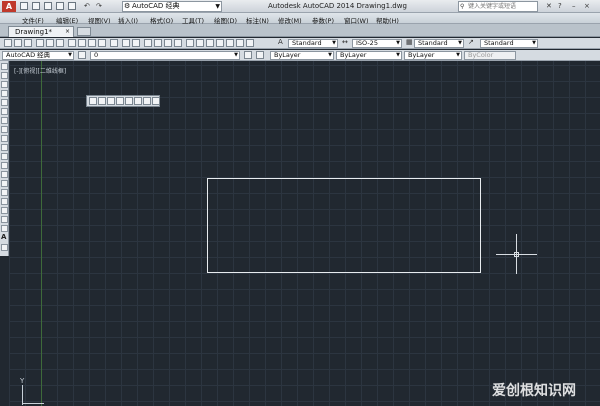  I want to click on help-icon, so click(250, 43).